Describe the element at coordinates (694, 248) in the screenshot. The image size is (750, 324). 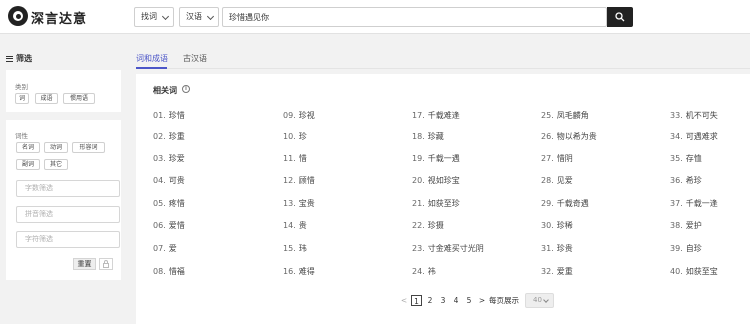
I see `word-text: 自珍` at that location.